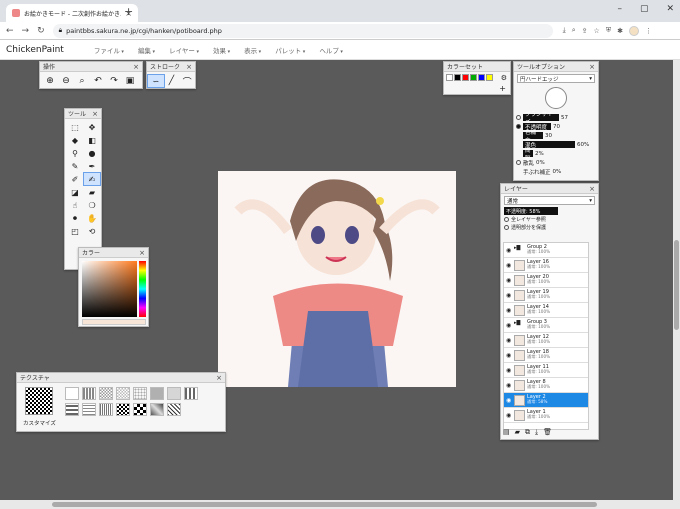 The width and height of the screenshot is (680, 509). Describe the element at coordinates (72, 13) in the screenshot. I see `browser-tab: お絵かきモード - 二次創作お絵かき… ×` at that location.